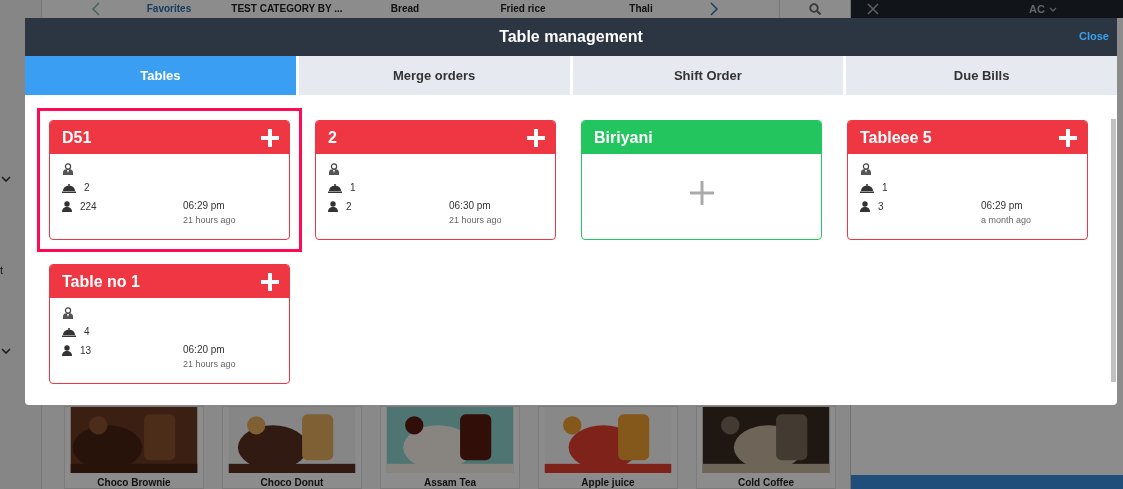 This screenshot has width=1123, height=489. Describe the element at coordinates (88, 206) in the screenshot. I see `guest-count: 224` at that location.